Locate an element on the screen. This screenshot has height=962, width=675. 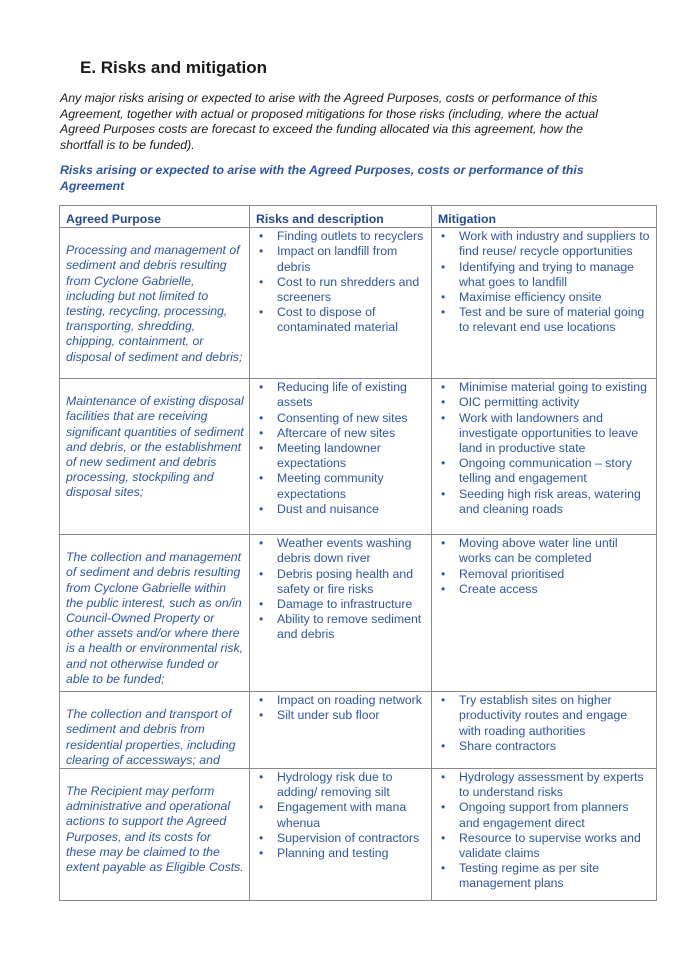
risk-item: Meeting landowner expectations is located at coordinates (341, 456).